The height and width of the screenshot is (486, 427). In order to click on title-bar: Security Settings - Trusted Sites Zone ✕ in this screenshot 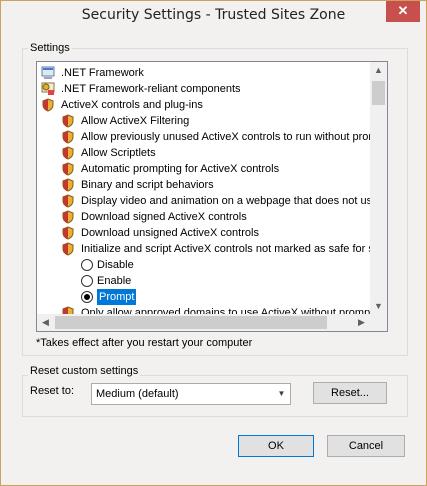, I will do `click(213, 16)`.